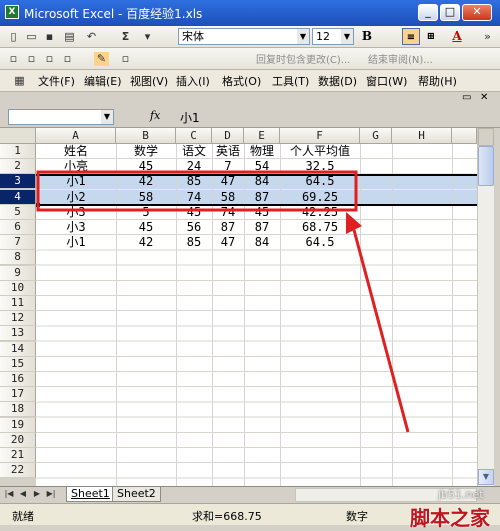 Image resolution: width=500 pixels, height=531 pixels. Describe the element at coordinates (194, 181) in the screenshot. I see `cell-c3: 85` at that location.